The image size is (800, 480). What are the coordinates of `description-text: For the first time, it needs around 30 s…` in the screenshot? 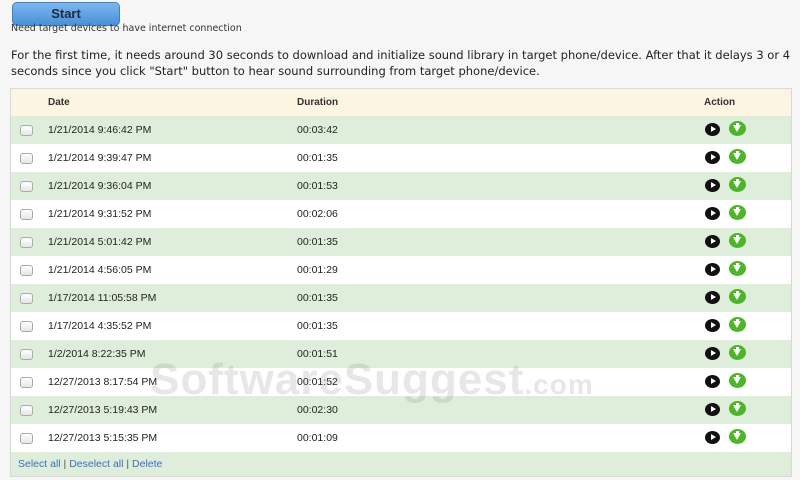 It's located at (401, 63).